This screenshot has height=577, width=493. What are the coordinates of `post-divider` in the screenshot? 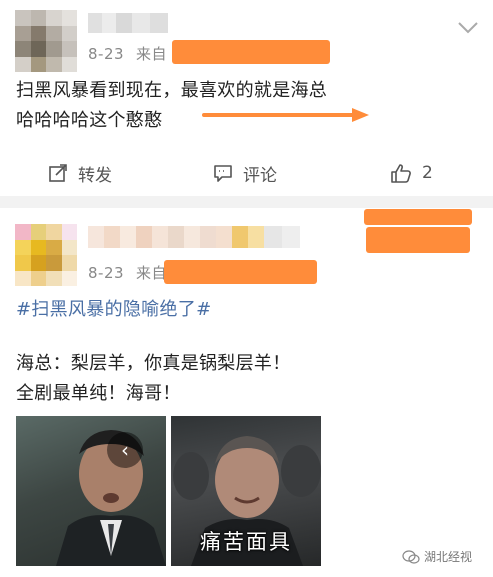 It's located at (246, 202).